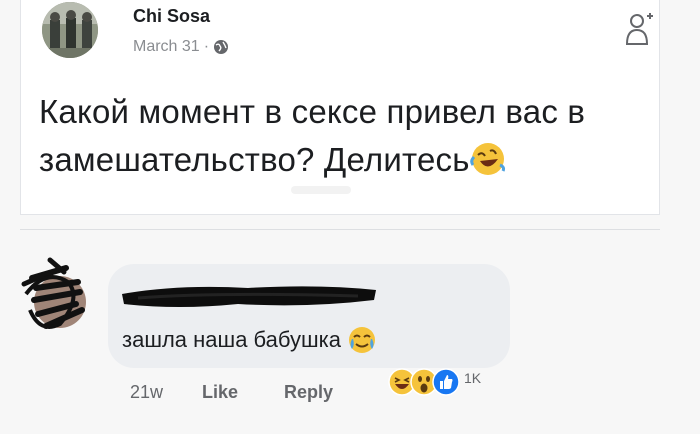  What do you see at coordinates (639, 29) in the screenshot?
I see `add-friend-icon` at bounding box center [639, 29].